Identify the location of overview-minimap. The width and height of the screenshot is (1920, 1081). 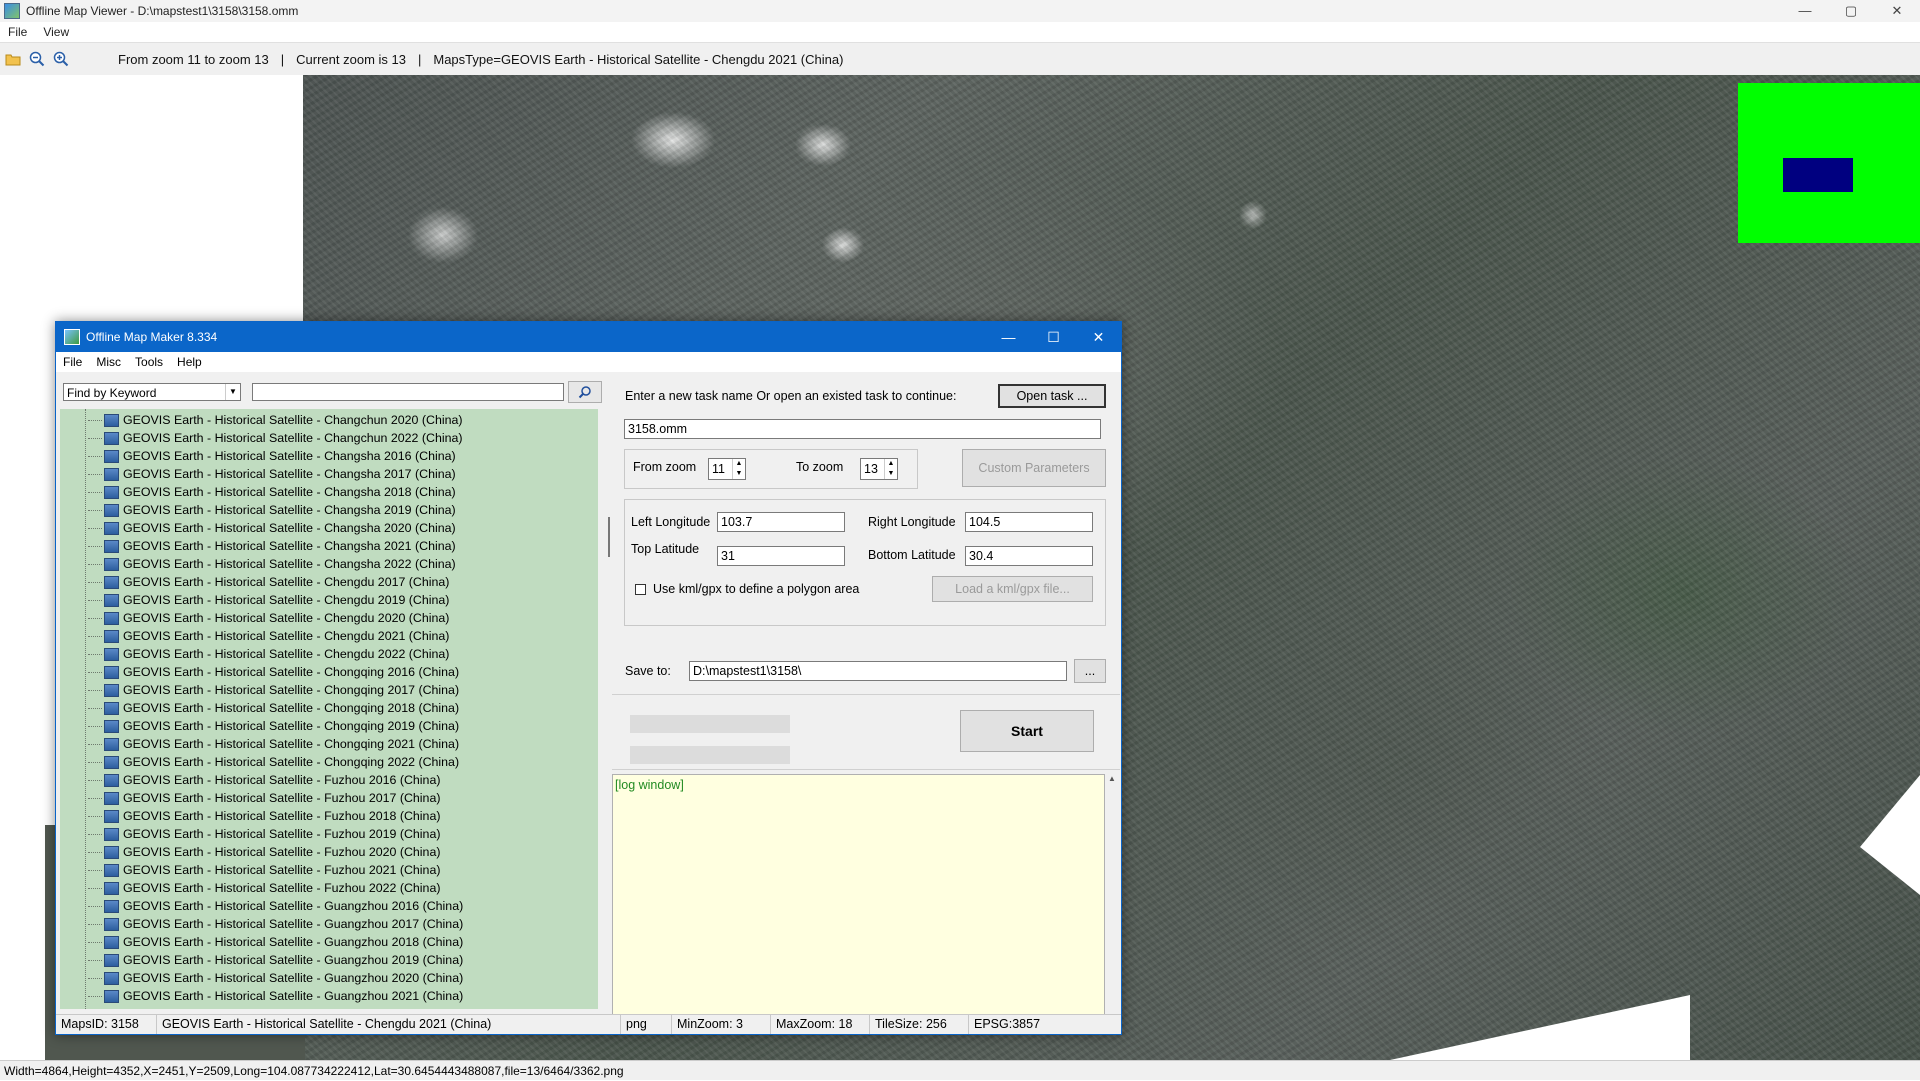
(1829, 163).